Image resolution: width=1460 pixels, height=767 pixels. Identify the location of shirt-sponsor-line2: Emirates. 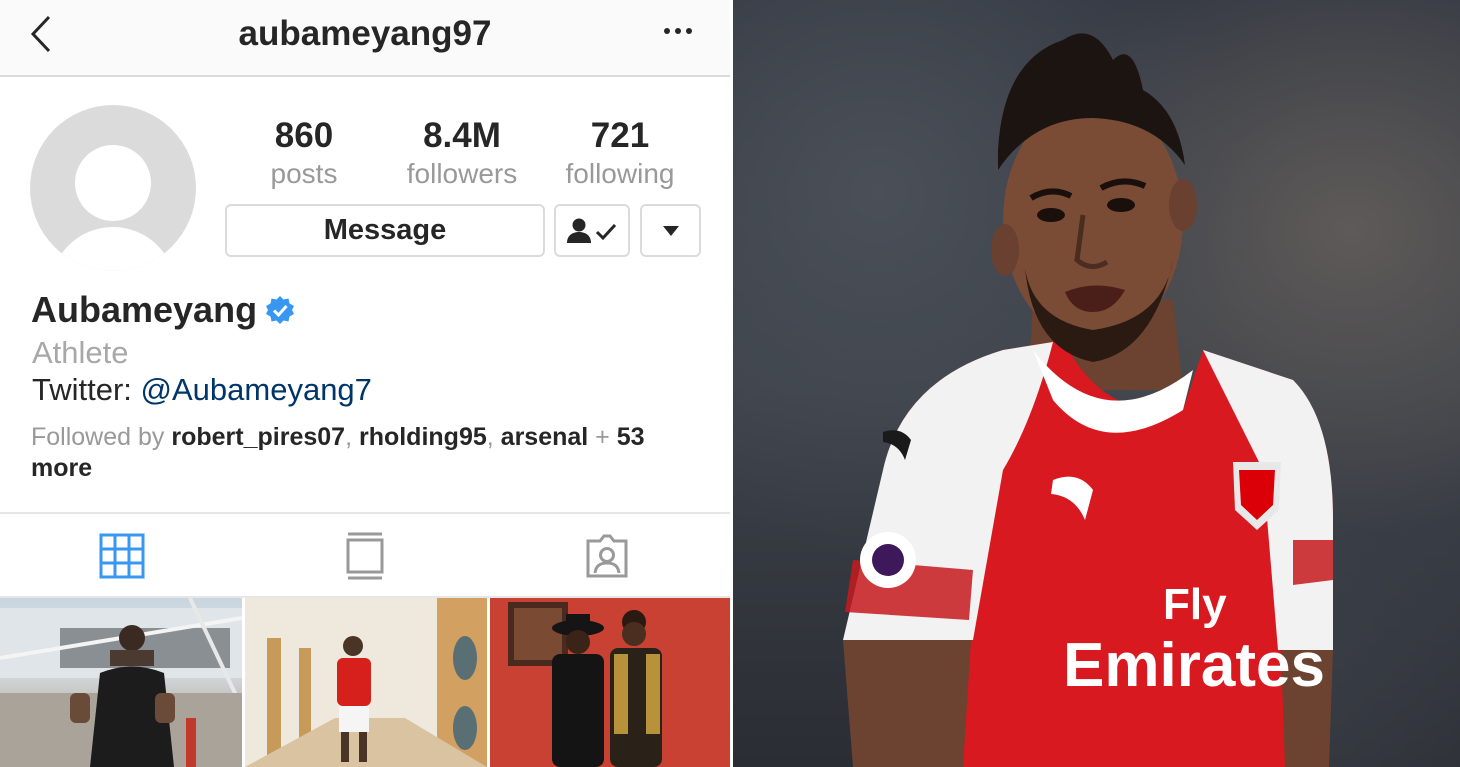
(1194, 665).